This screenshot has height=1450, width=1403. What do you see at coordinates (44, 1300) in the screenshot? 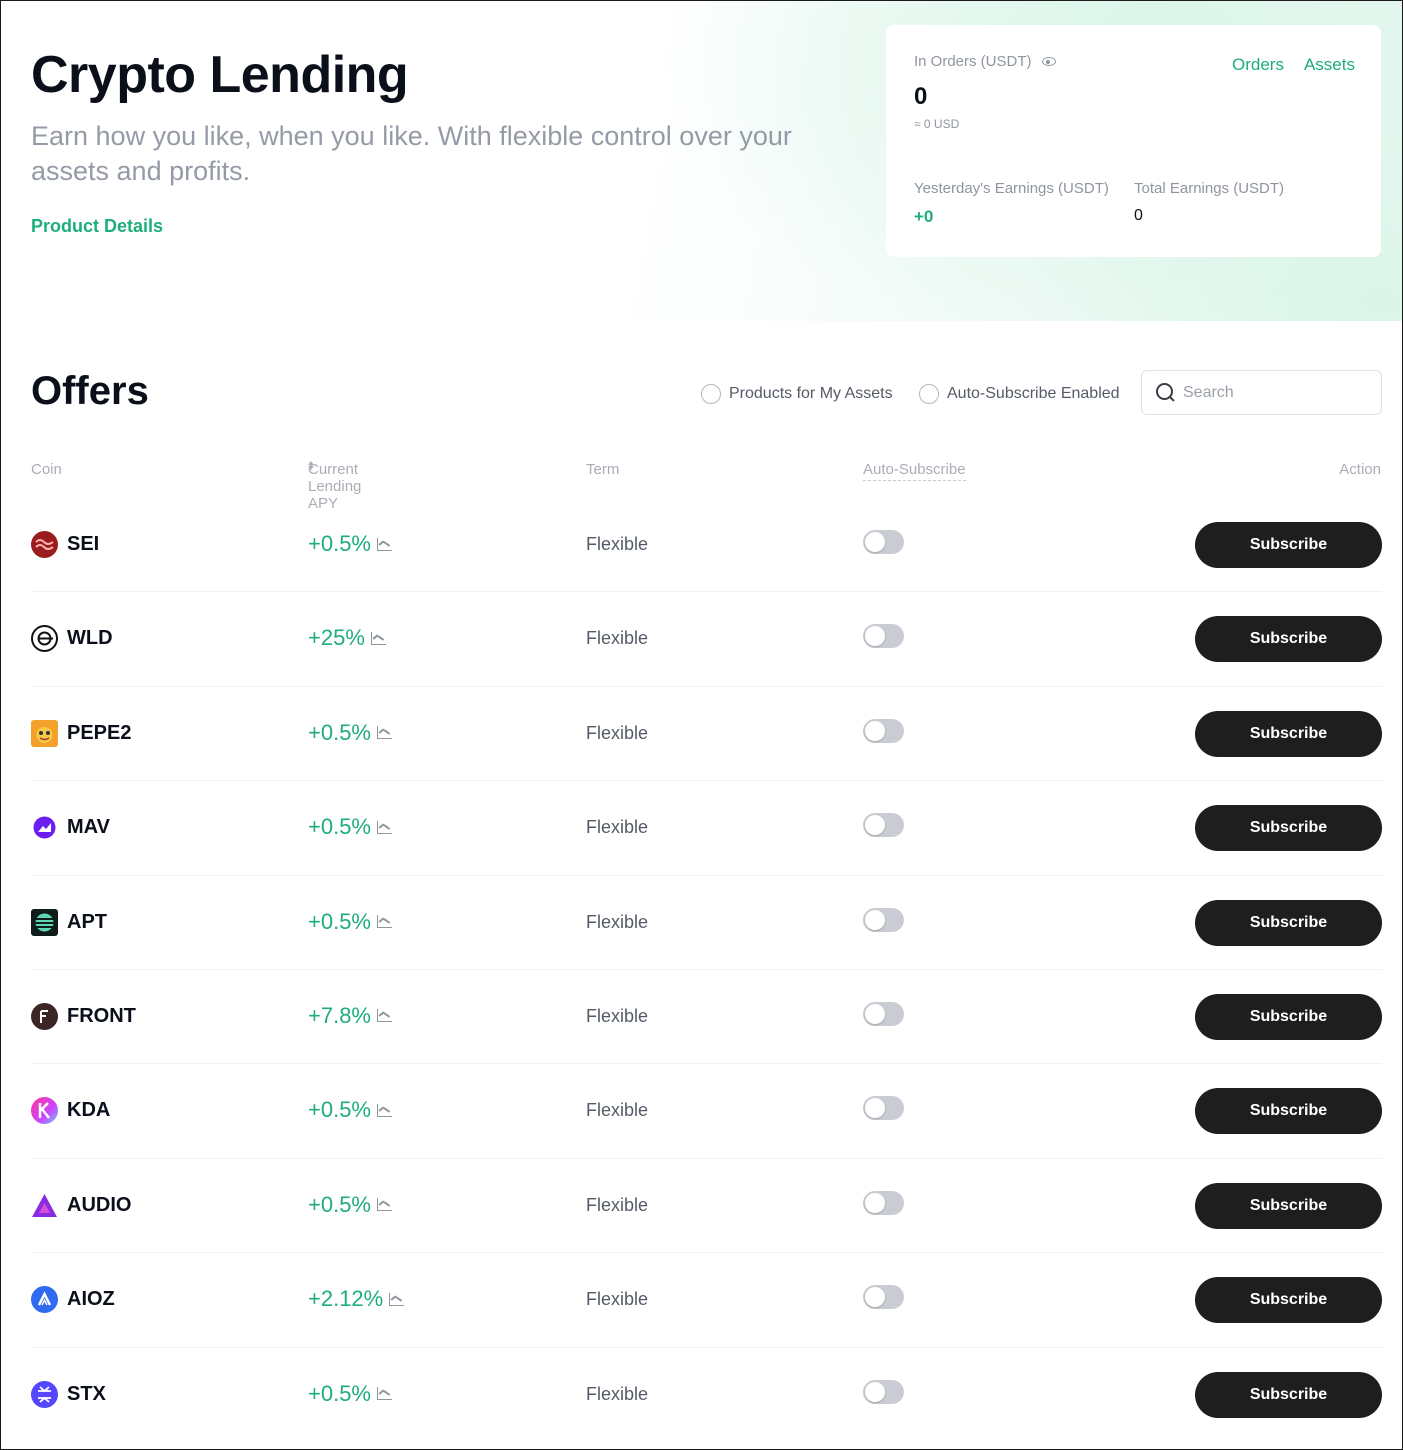
I see `aioz-logo` at bounding box center [44, 1300].